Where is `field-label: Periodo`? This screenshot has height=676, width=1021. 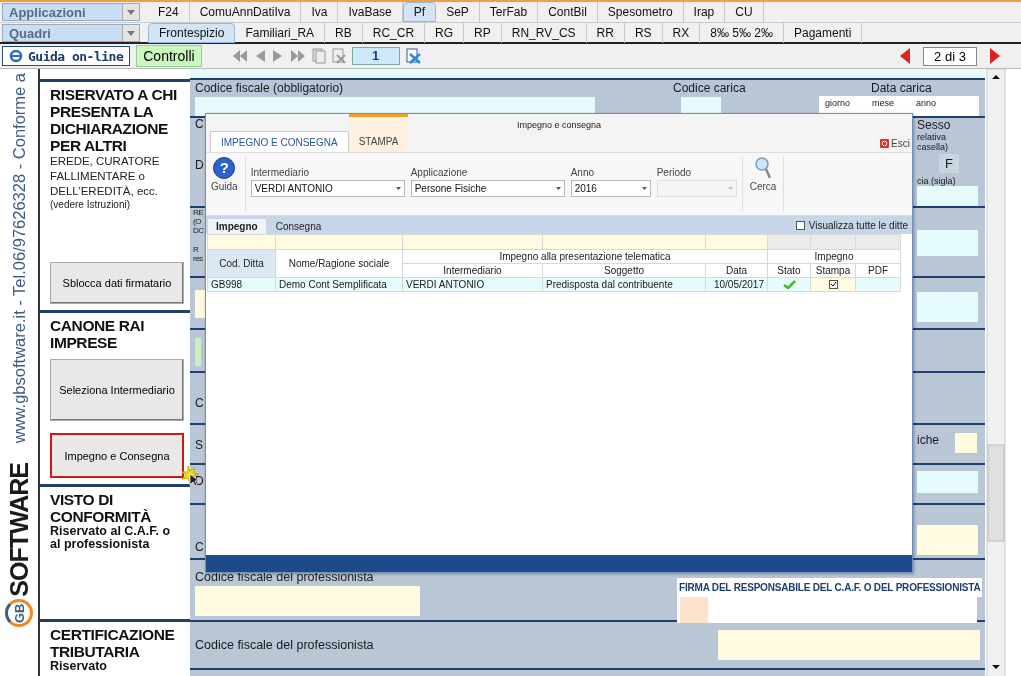 field-label: Periodo is located at coordinates (674, 172).